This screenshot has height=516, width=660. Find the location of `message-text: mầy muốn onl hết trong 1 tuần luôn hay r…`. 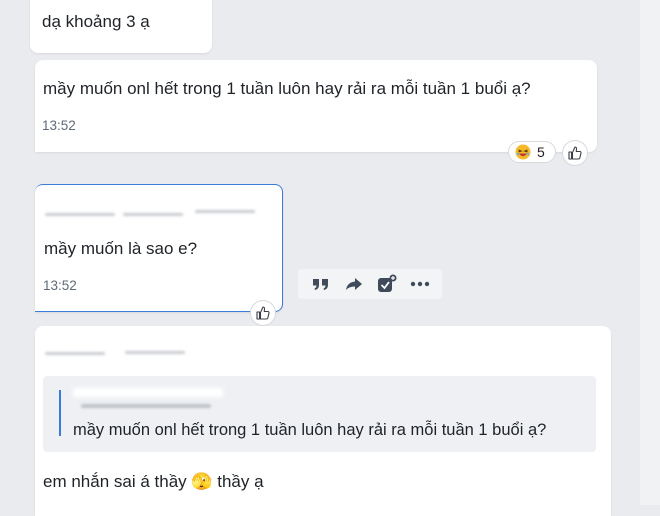

message-text: mầy muốn onl hết trong 1 tuần luôn hay r… is located at coordinates (287, 88).